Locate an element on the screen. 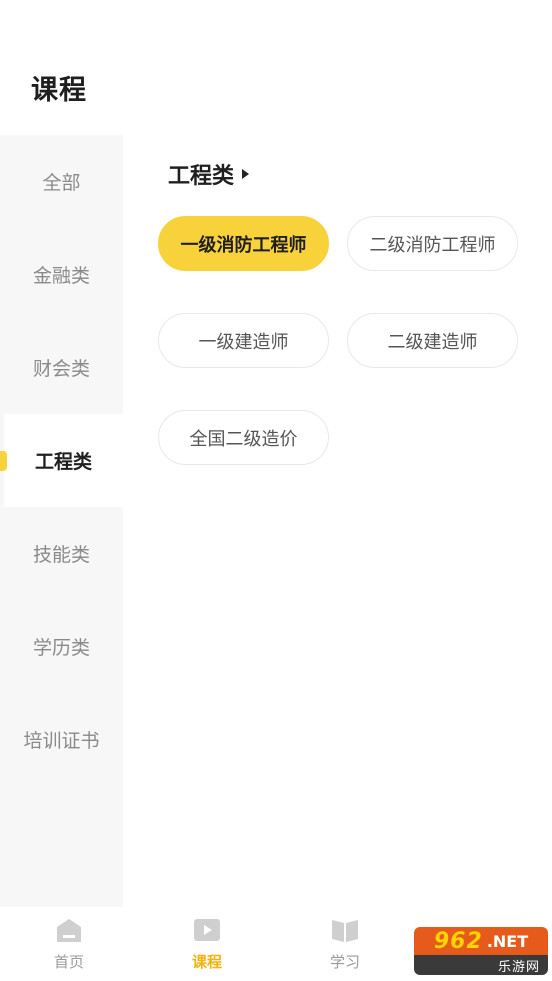  home-icon is located at coordinates (69, 930).